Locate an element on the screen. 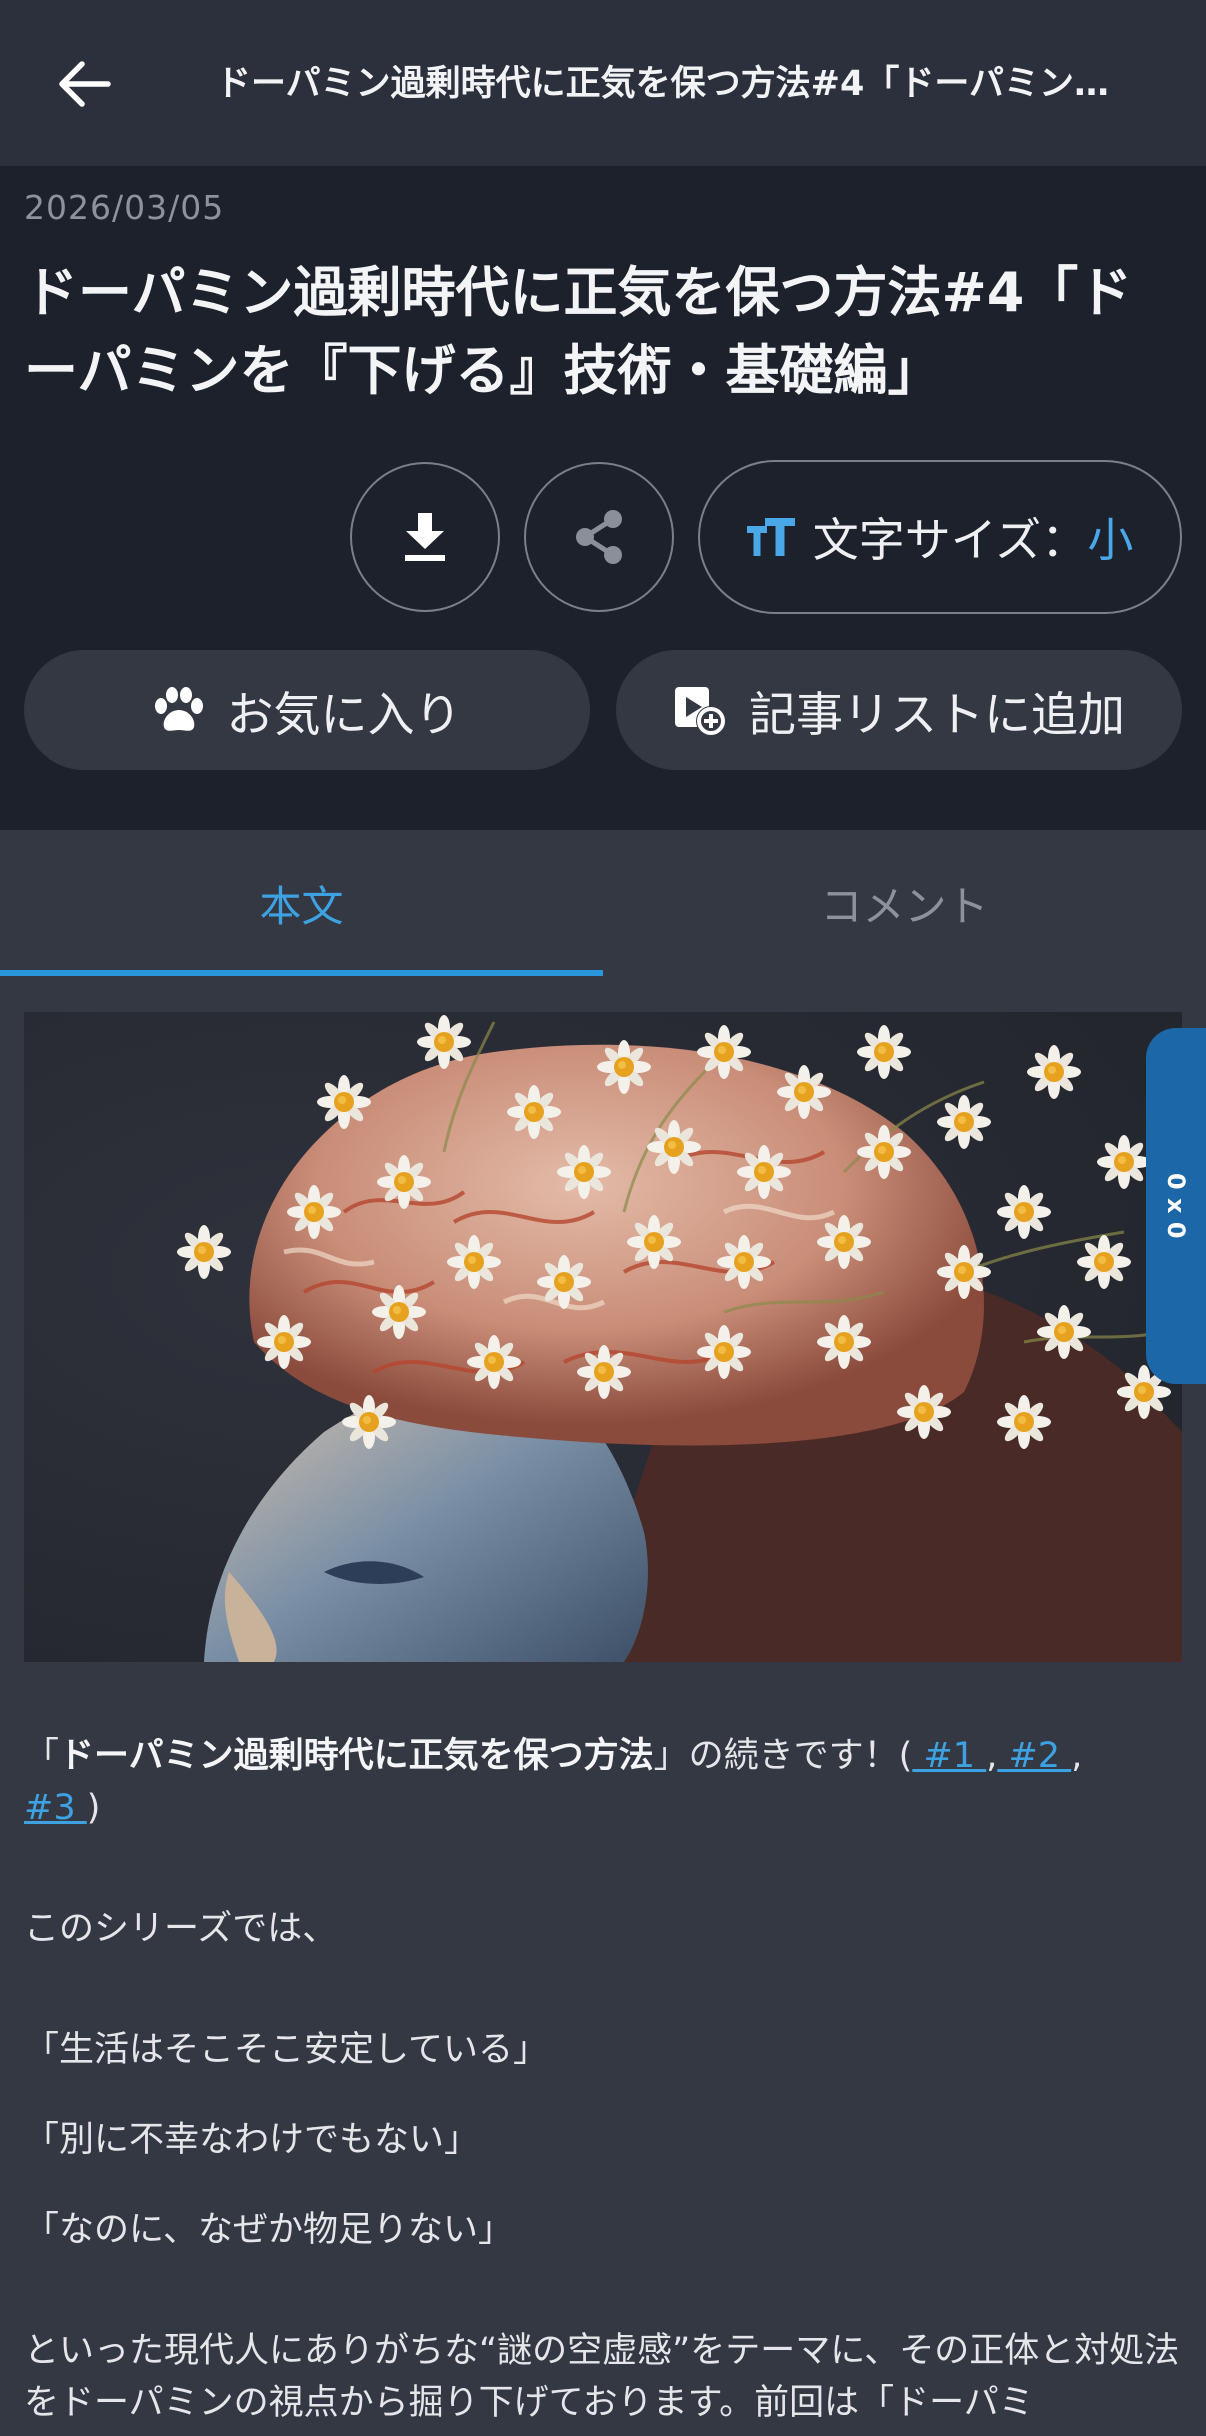 The height and width of the screenshot is (2436, 1206). side-tab-label: 0 x 0 is located at coordinates (1176, 1206).